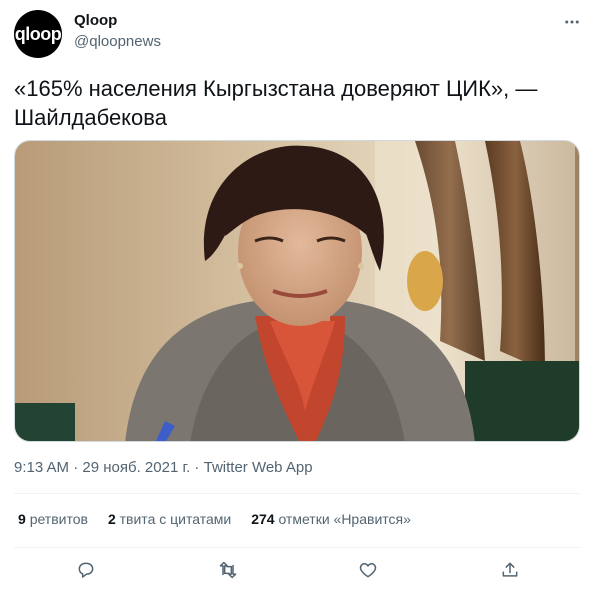 The height and width of the screenshot is (592, 594). What do you see at coordinates (258, 467) in the screenshot?
I see `tweet-source: Twitter Web App` at bounding box center [258, 467].